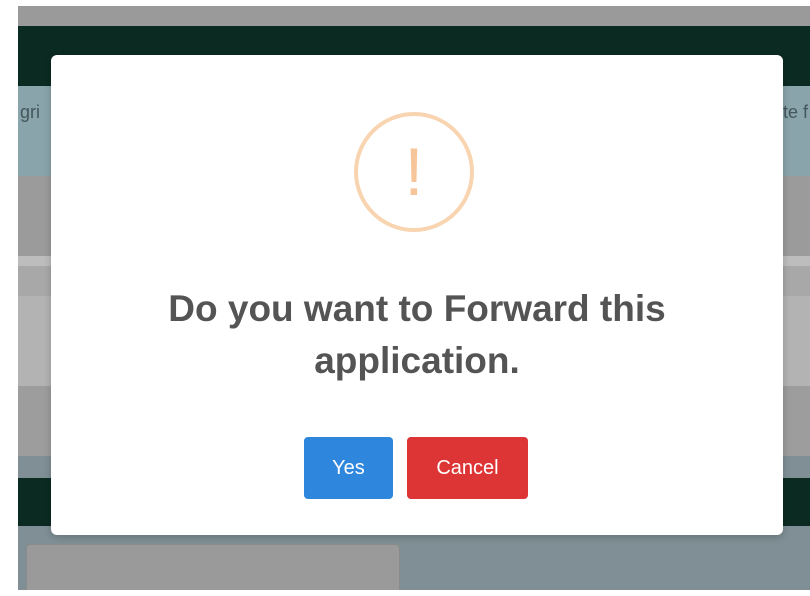  I want to click on exclamation-warning-icon: !, so click(414, 172).